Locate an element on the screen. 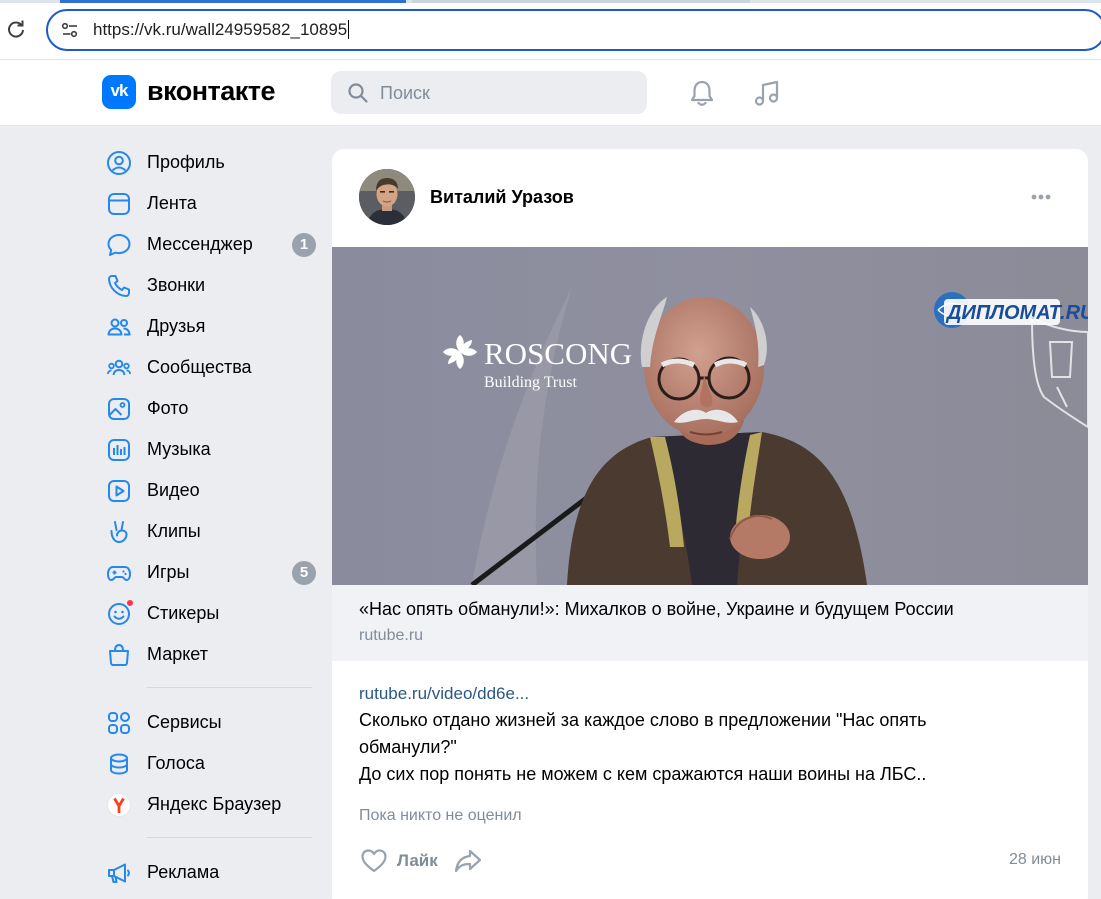 This screenshot has height=899, width=1101. sidebar-item-music: Музыка is located at coordinates (212, 449).